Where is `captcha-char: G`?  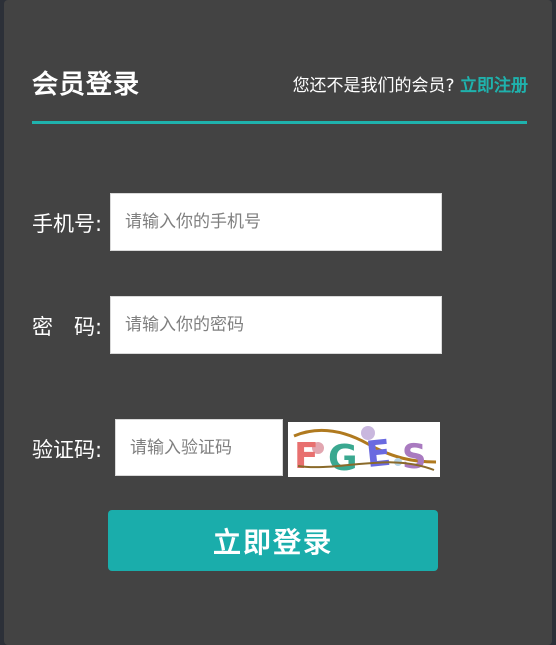 captcha-char: G is located at coordinates (343, 457).